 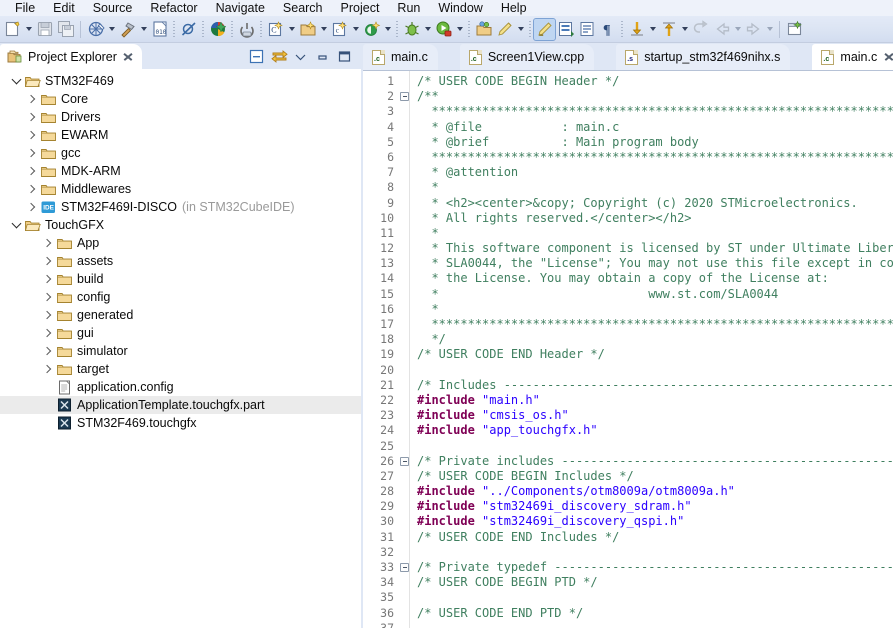 What do you see at coordinates (246, 29) in the screenshot?
I see `device-config-icon` at bounding box center [246, 29].